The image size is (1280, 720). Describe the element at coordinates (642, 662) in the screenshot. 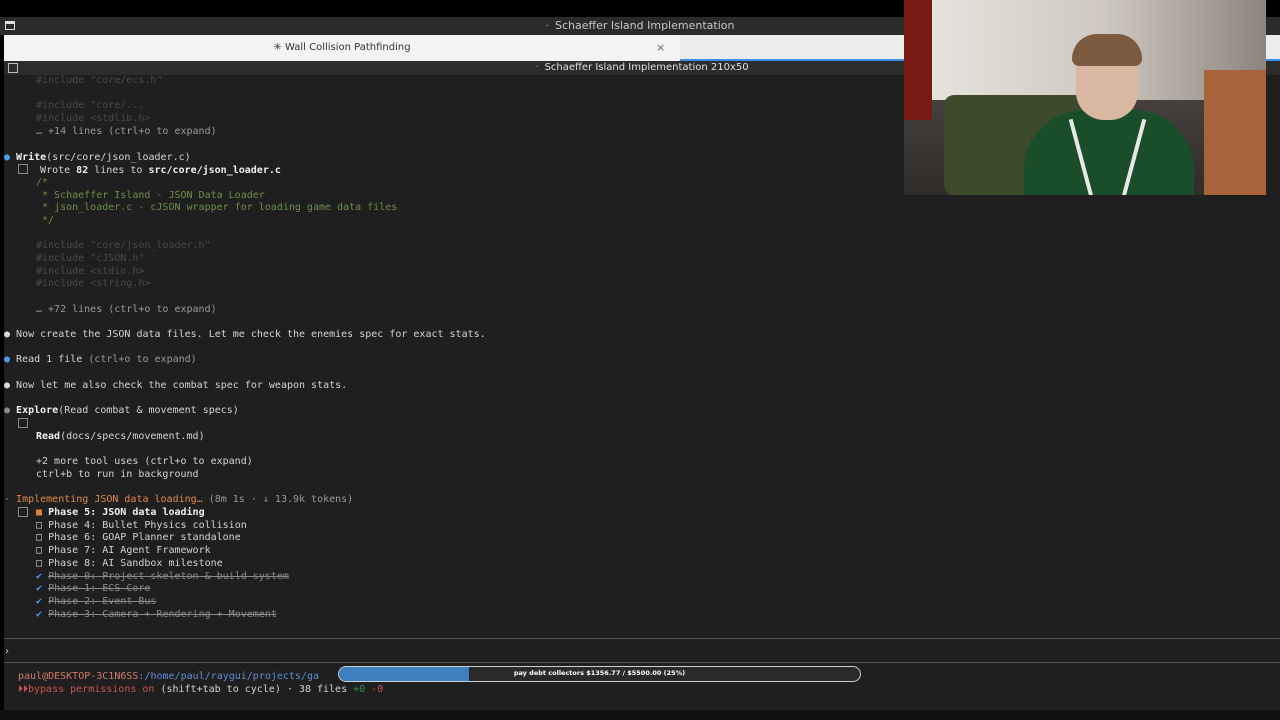

I see `input-divider-bottom` at that location.